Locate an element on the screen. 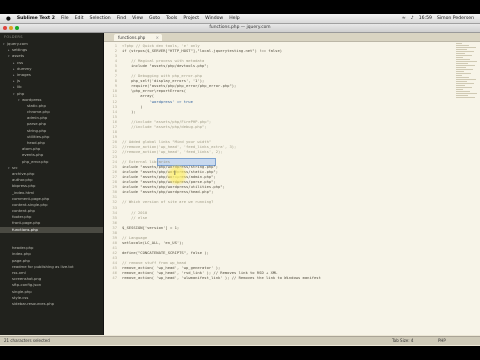  minimap is located at coordinates (467, 73).